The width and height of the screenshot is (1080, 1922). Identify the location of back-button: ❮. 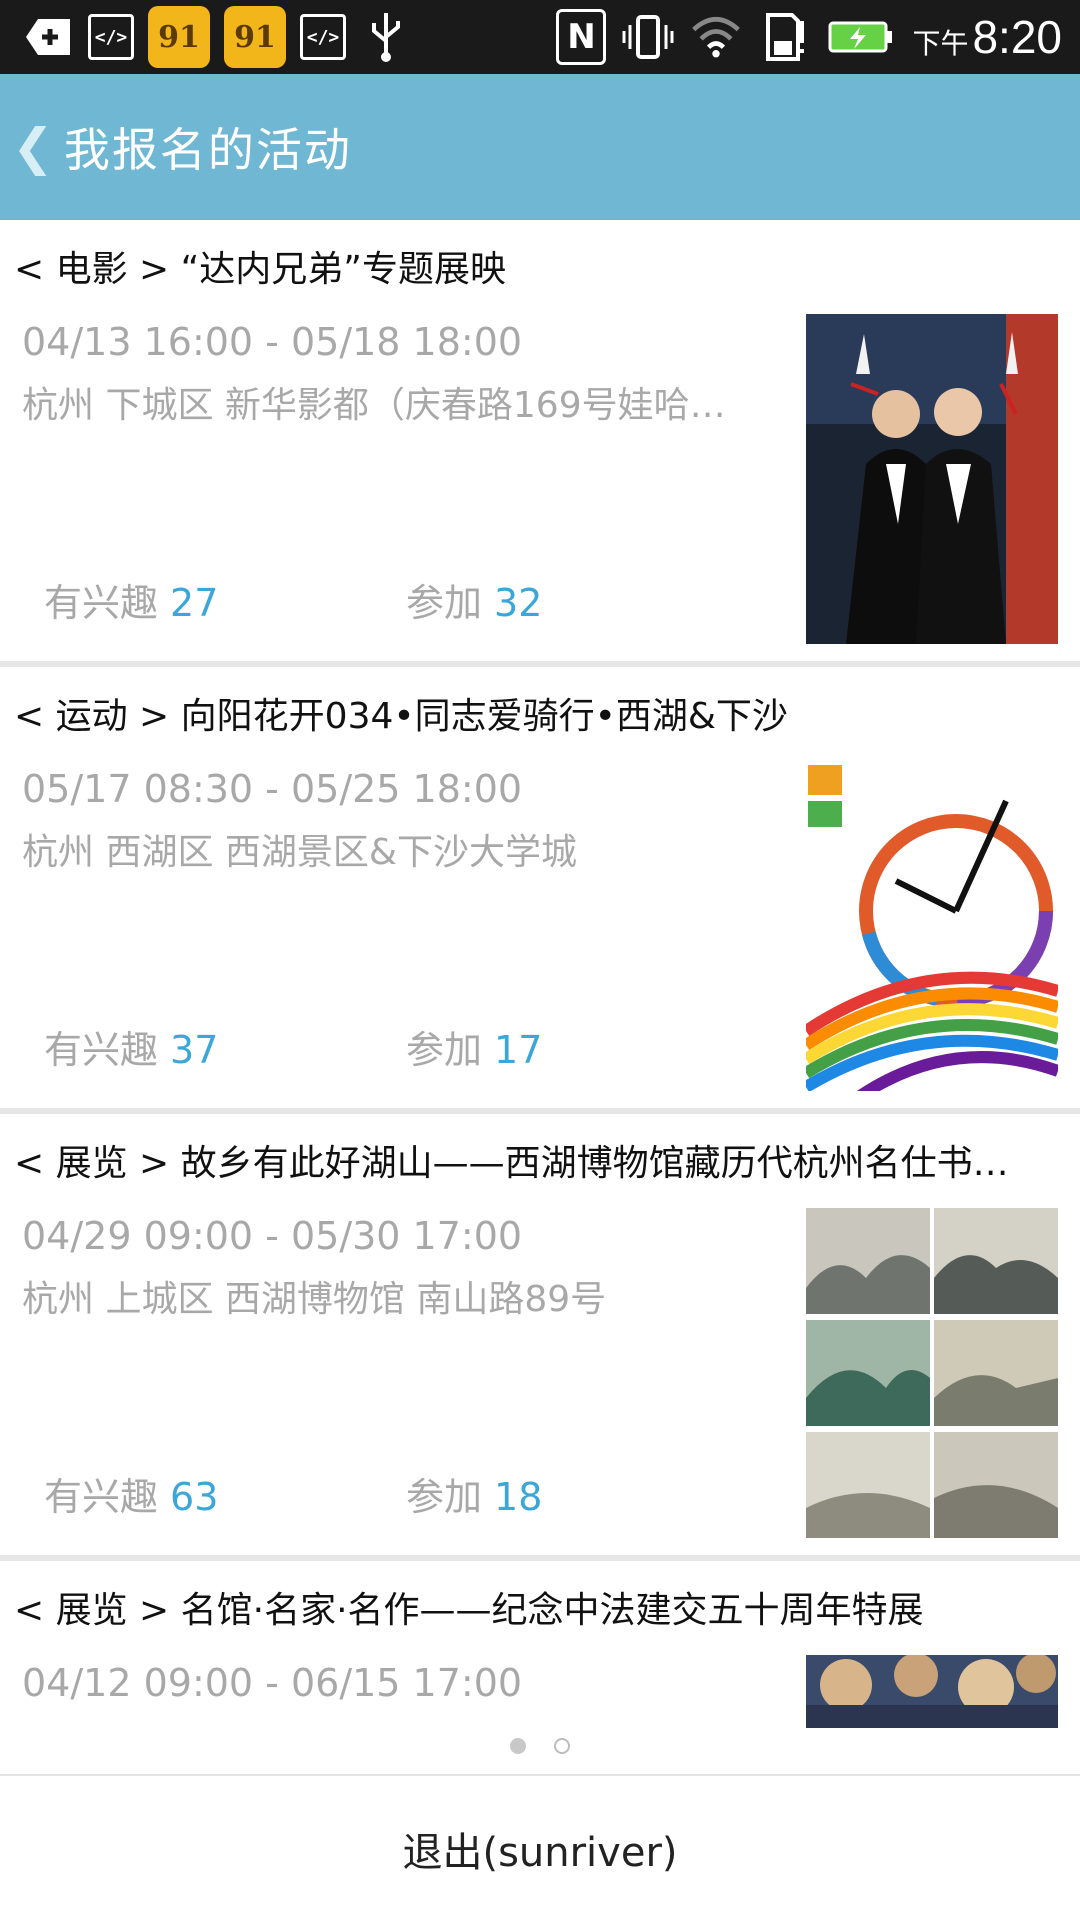
(33, 147).